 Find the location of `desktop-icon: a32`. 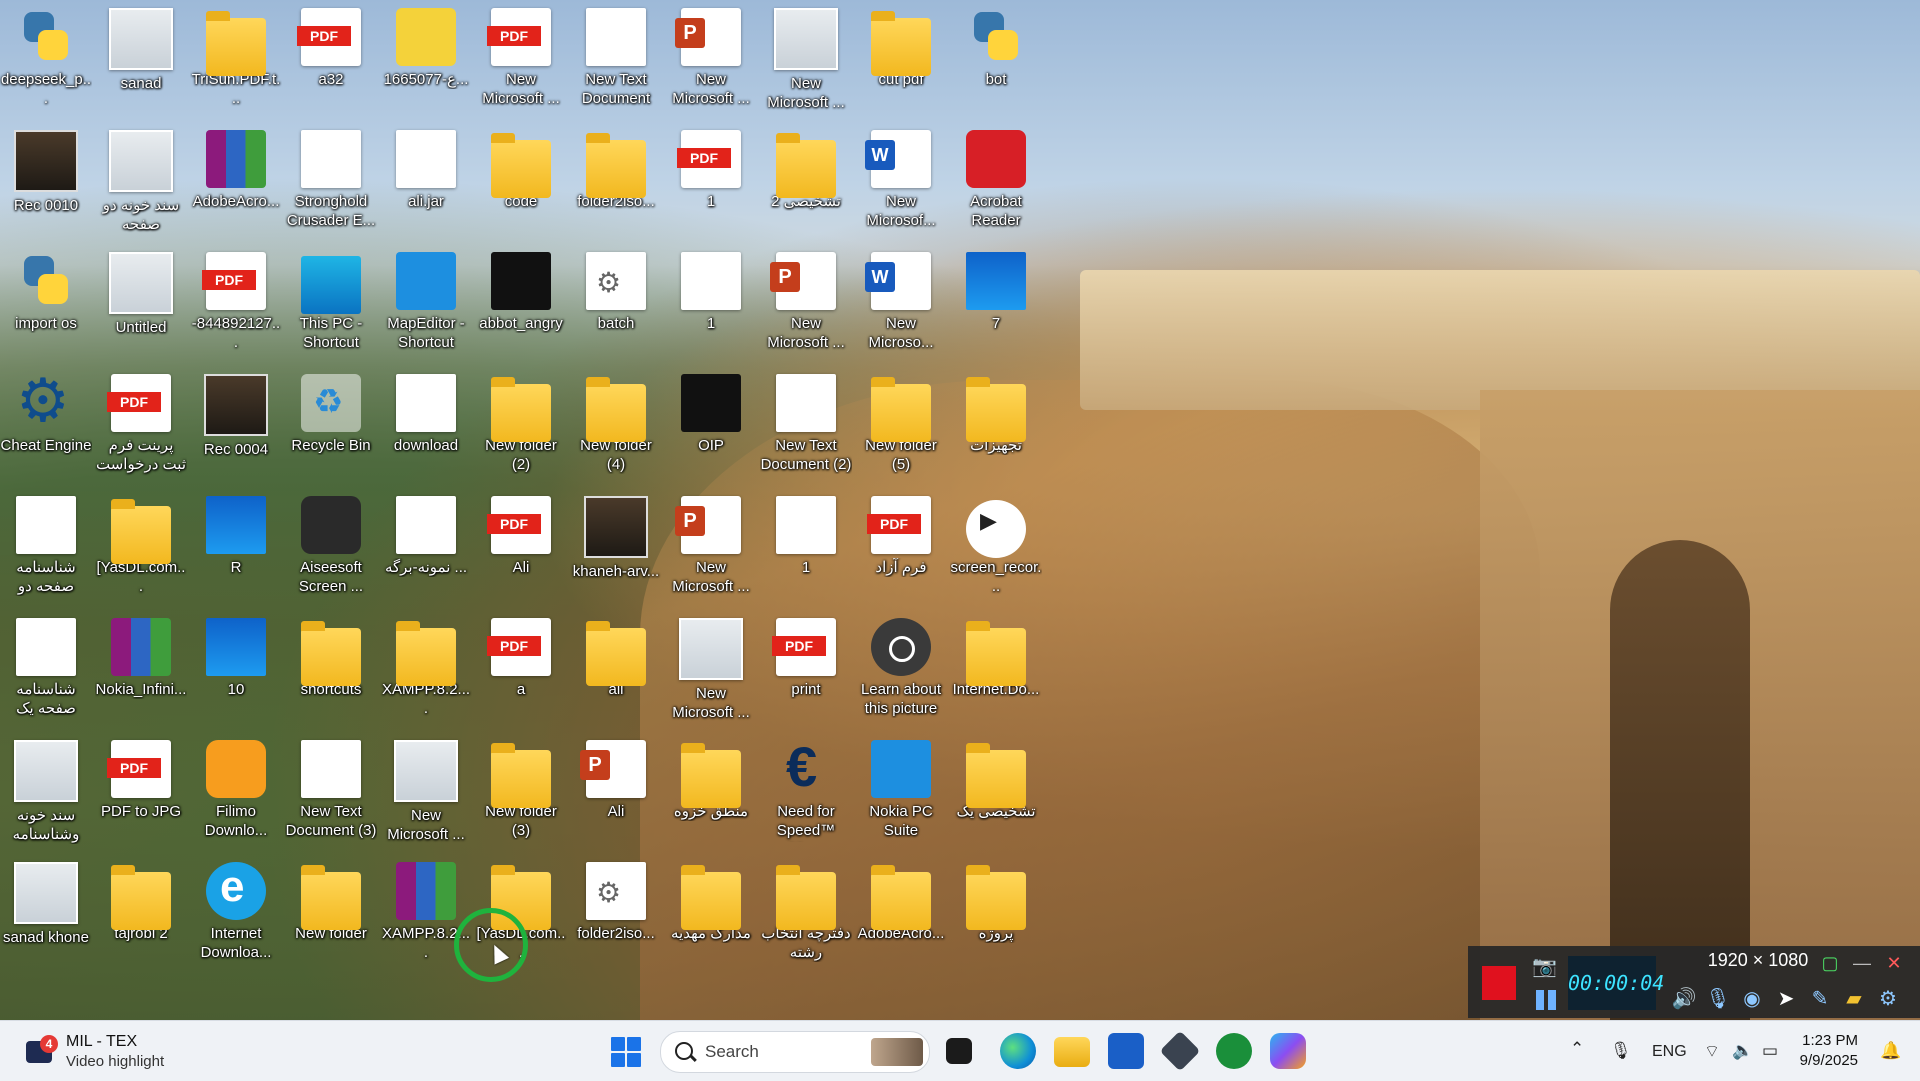

desktop-icon: a32 is located at coordinates (331, 45).